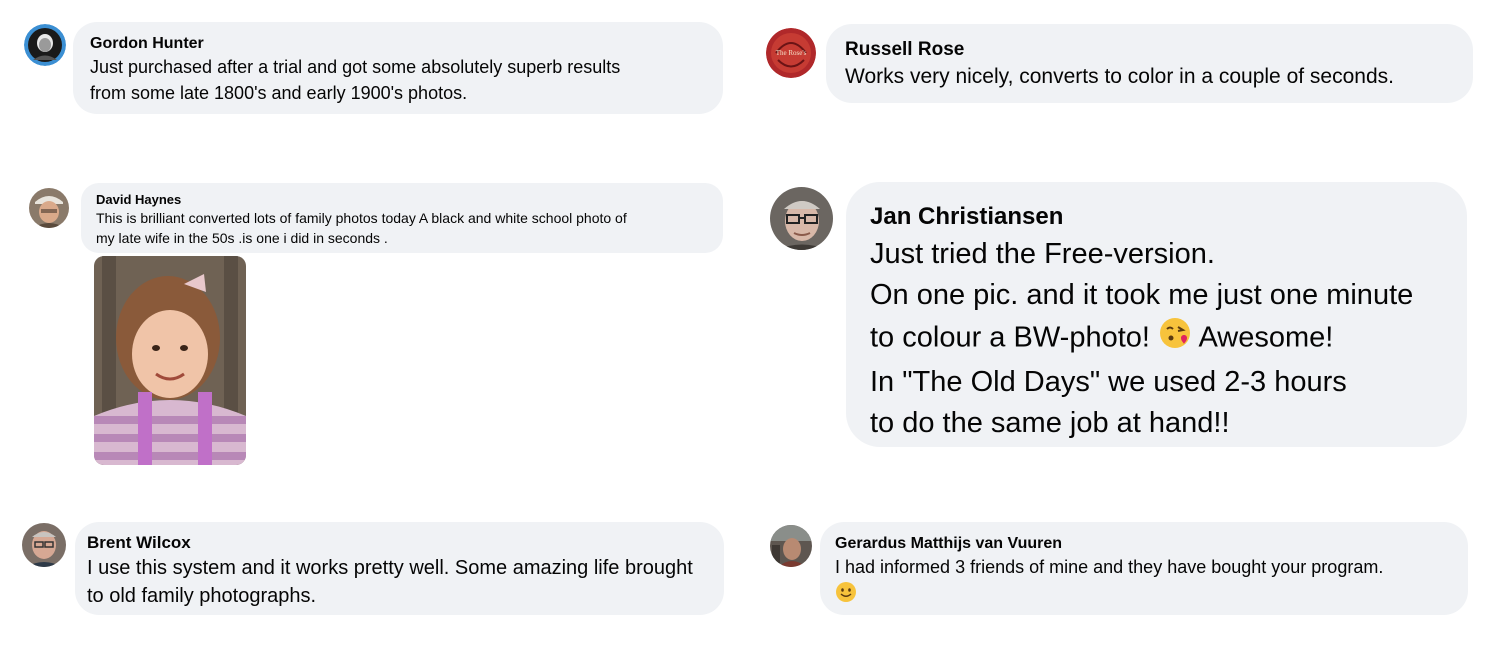 The width and height of the screenshot is (1492, 650). What do you see at coordinates (1042, 254) in the screenshot?
I see `comment-text-line: Just tried the Free-version.` at bounding box center [1042, 254].